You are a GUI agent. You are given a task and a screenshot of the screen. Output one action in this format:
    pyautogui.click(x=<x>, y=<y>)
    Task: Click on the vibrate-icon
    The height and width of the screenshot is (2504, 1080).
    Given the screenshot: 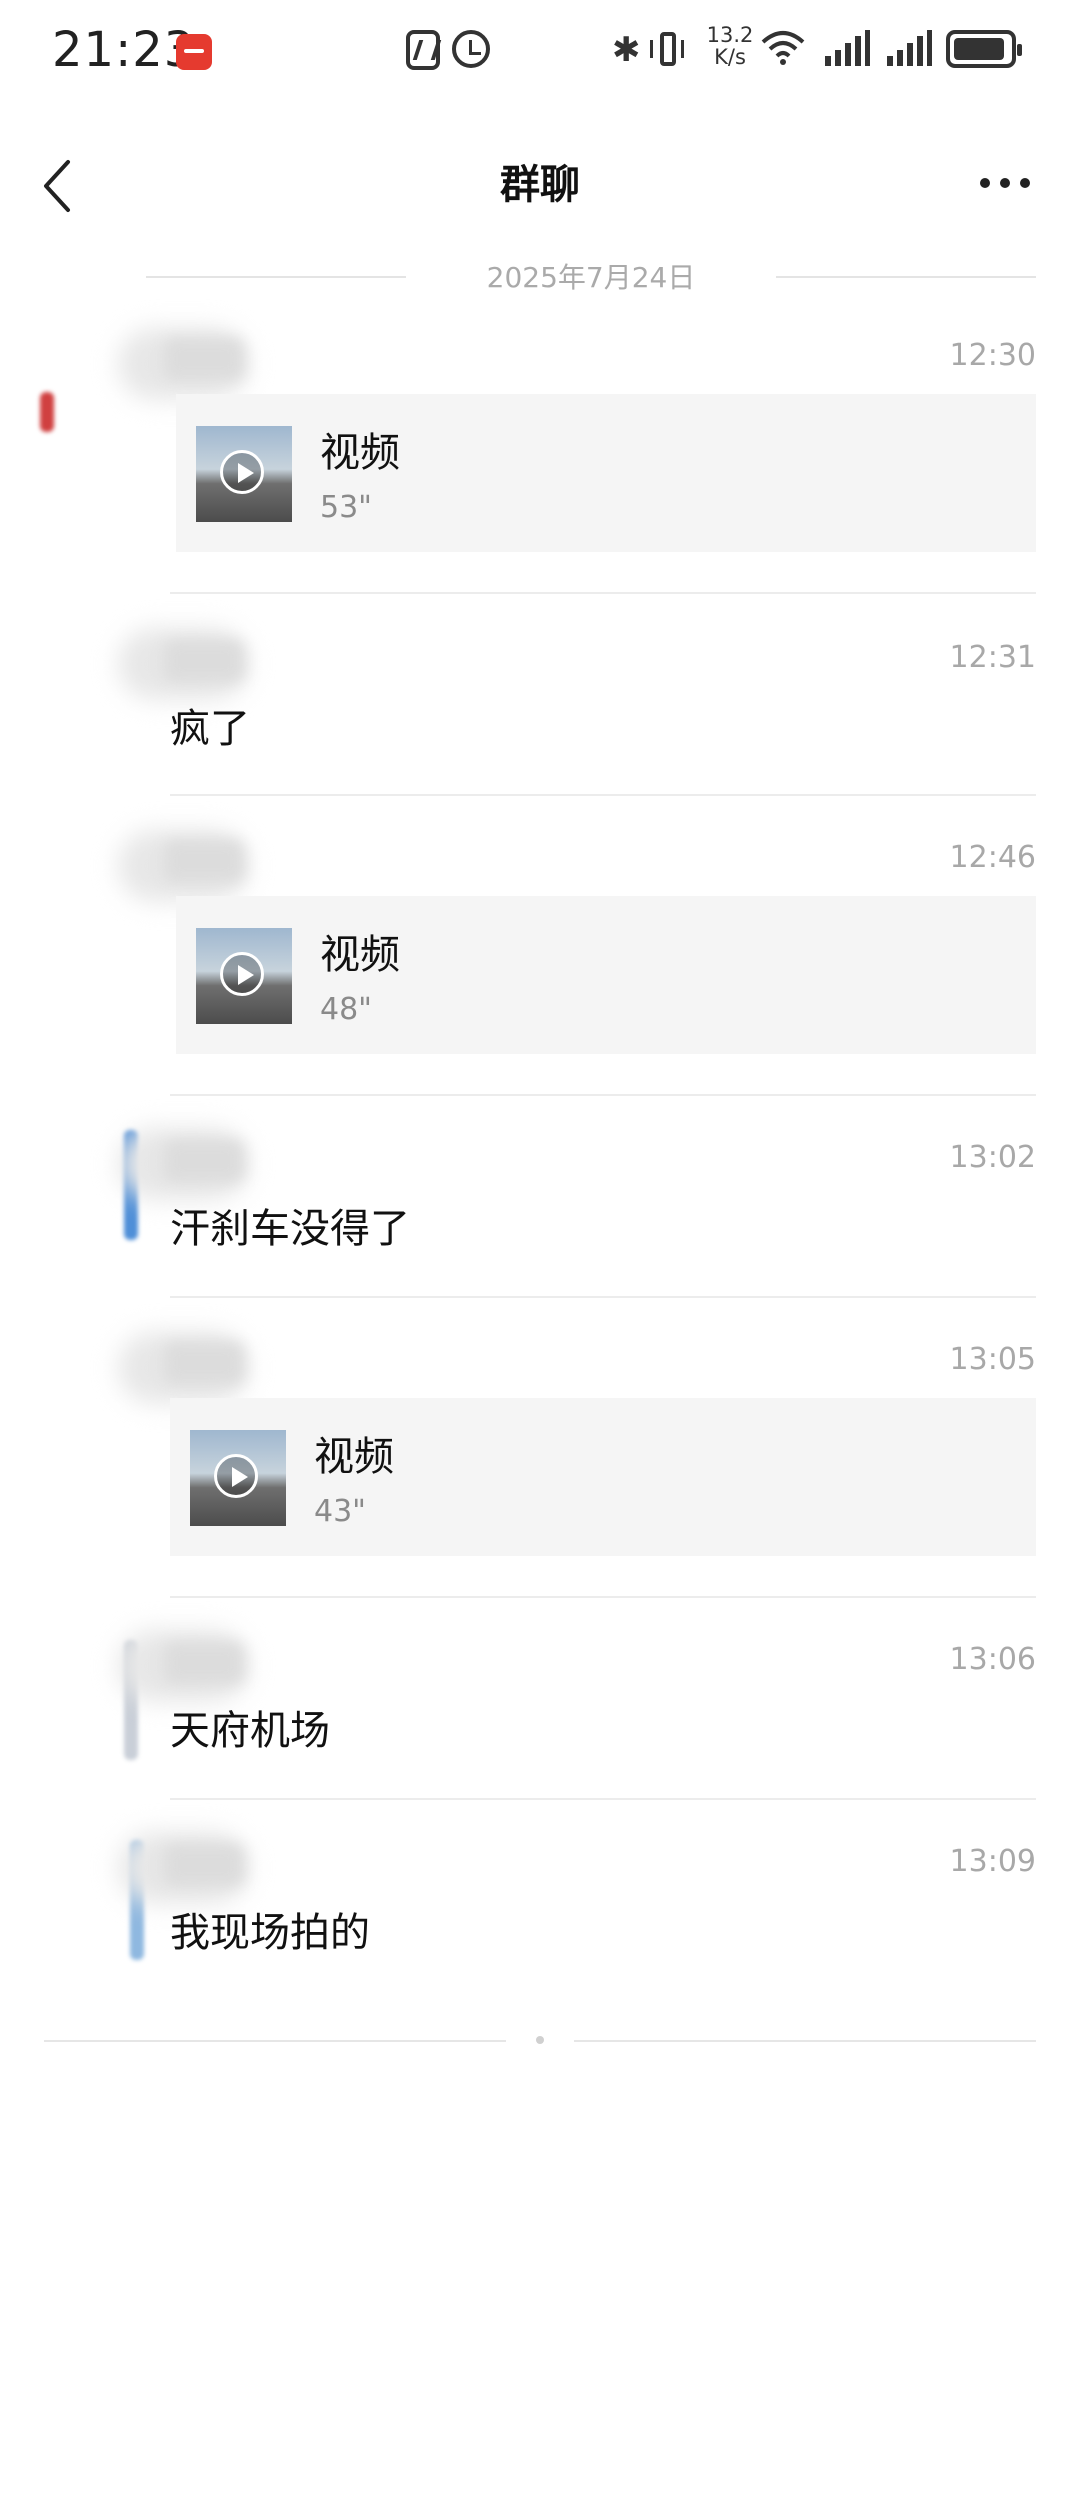 What is the action you would take?
    pyautogui.click(x=668, y=50)
    